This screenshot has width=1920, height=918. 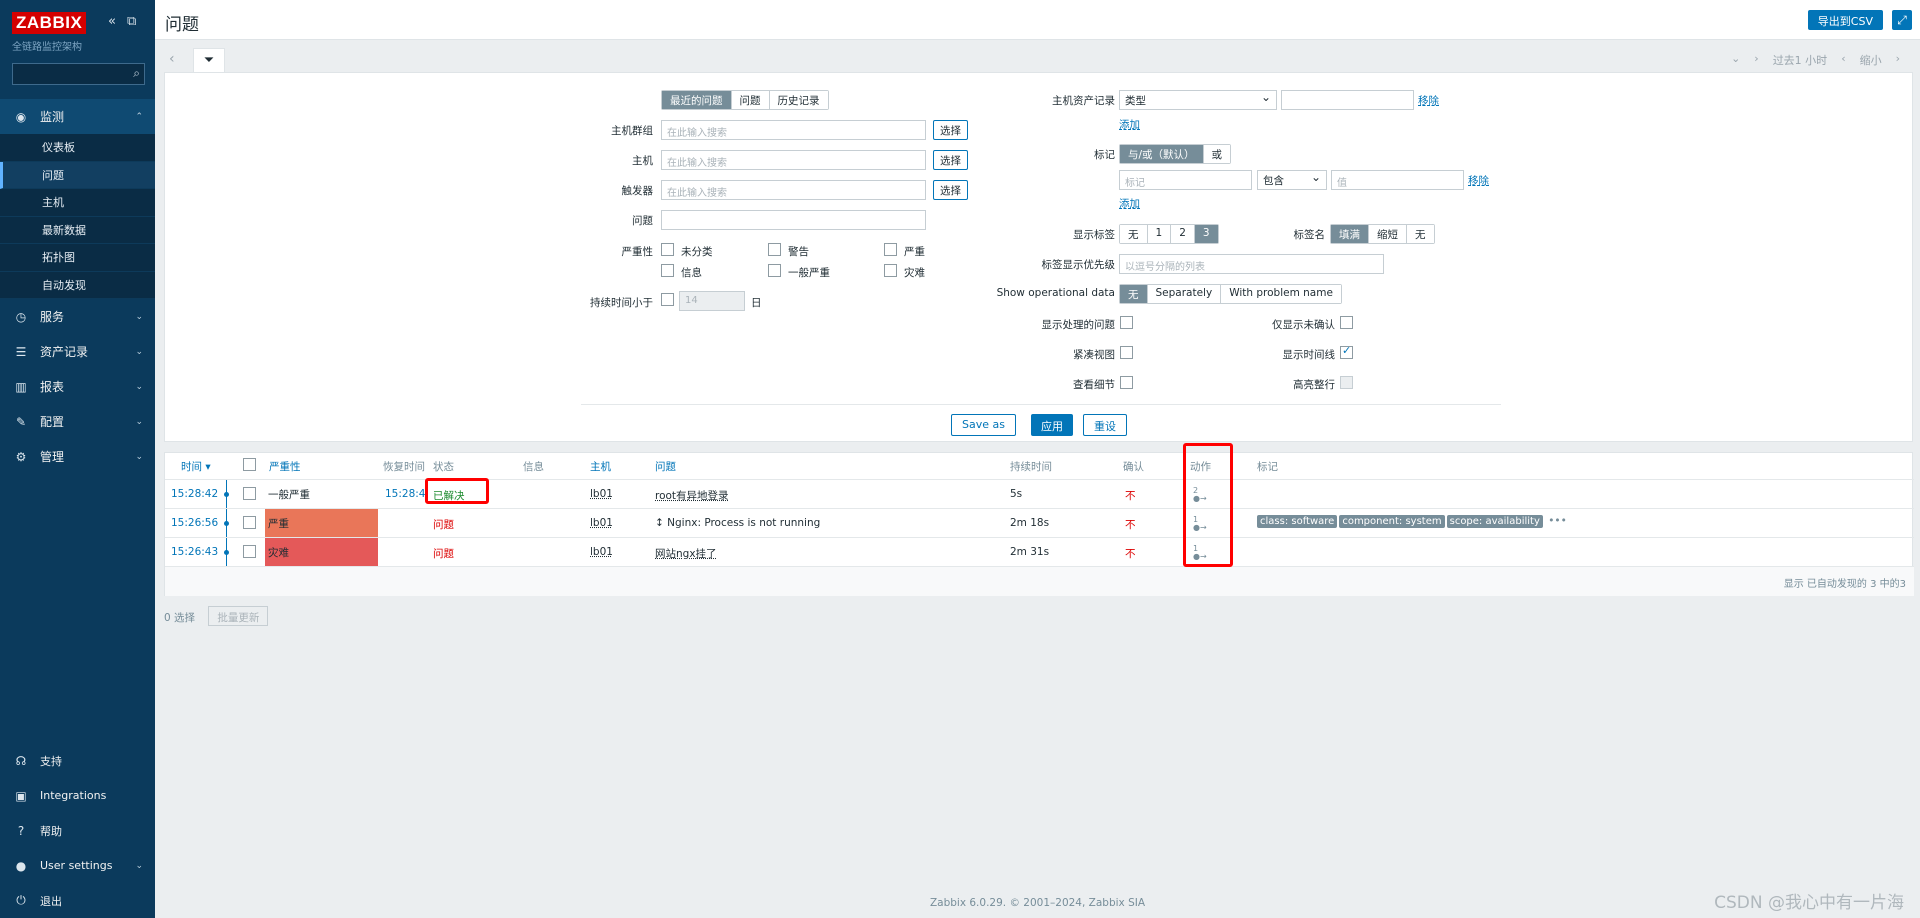 What do you see at coordinates (78, 74) in the screenshot?
I see `sidebar-search-input: ⌕` at bounding box center [78, 74].